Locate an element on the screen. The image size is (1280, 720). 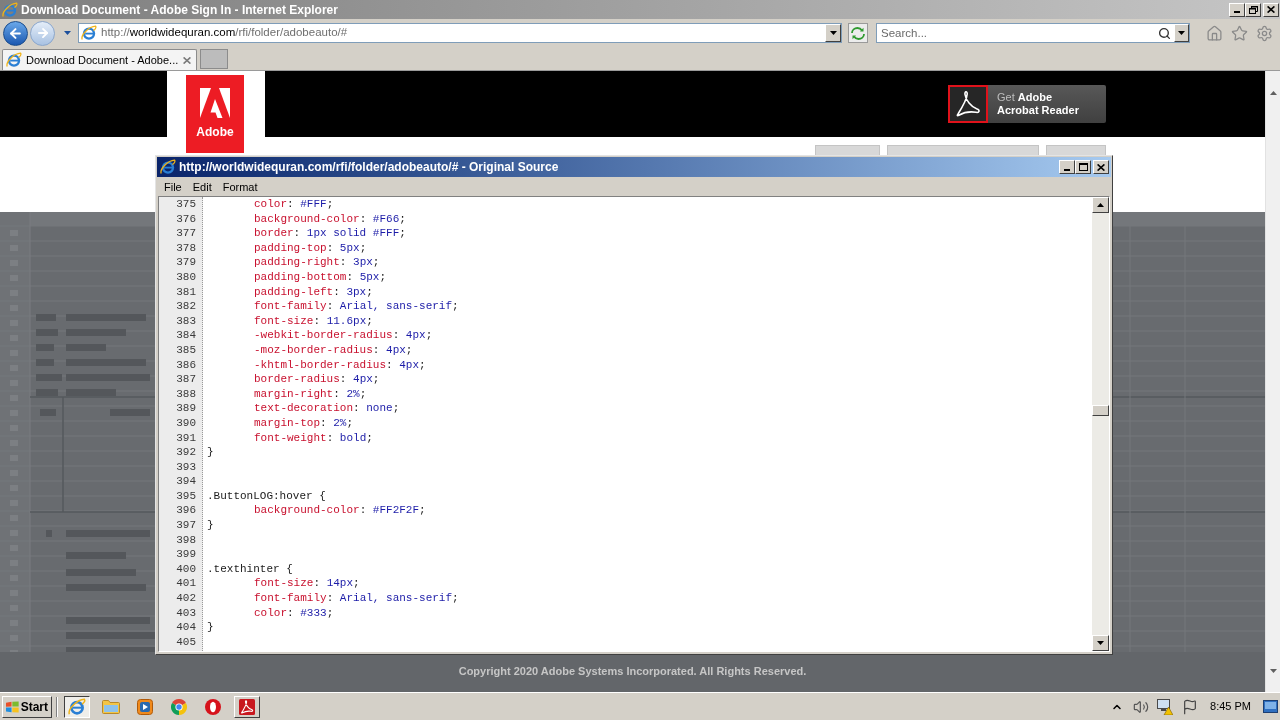
line-number: 382 is located at coordinates (186, 306).